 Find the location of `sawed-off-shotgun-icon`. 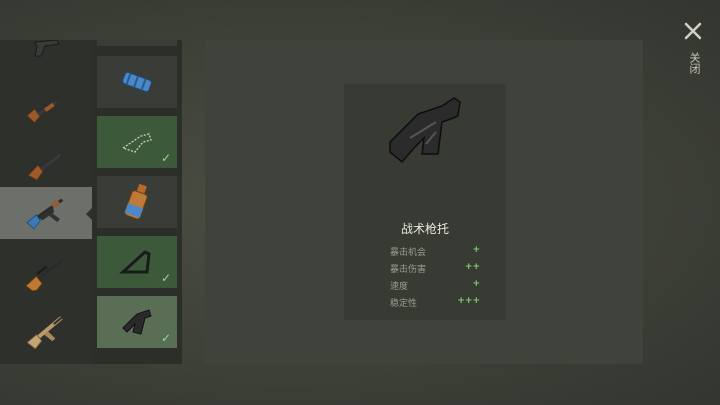

sawed-off-shotgun-icon is located at coordinates (44, 165).